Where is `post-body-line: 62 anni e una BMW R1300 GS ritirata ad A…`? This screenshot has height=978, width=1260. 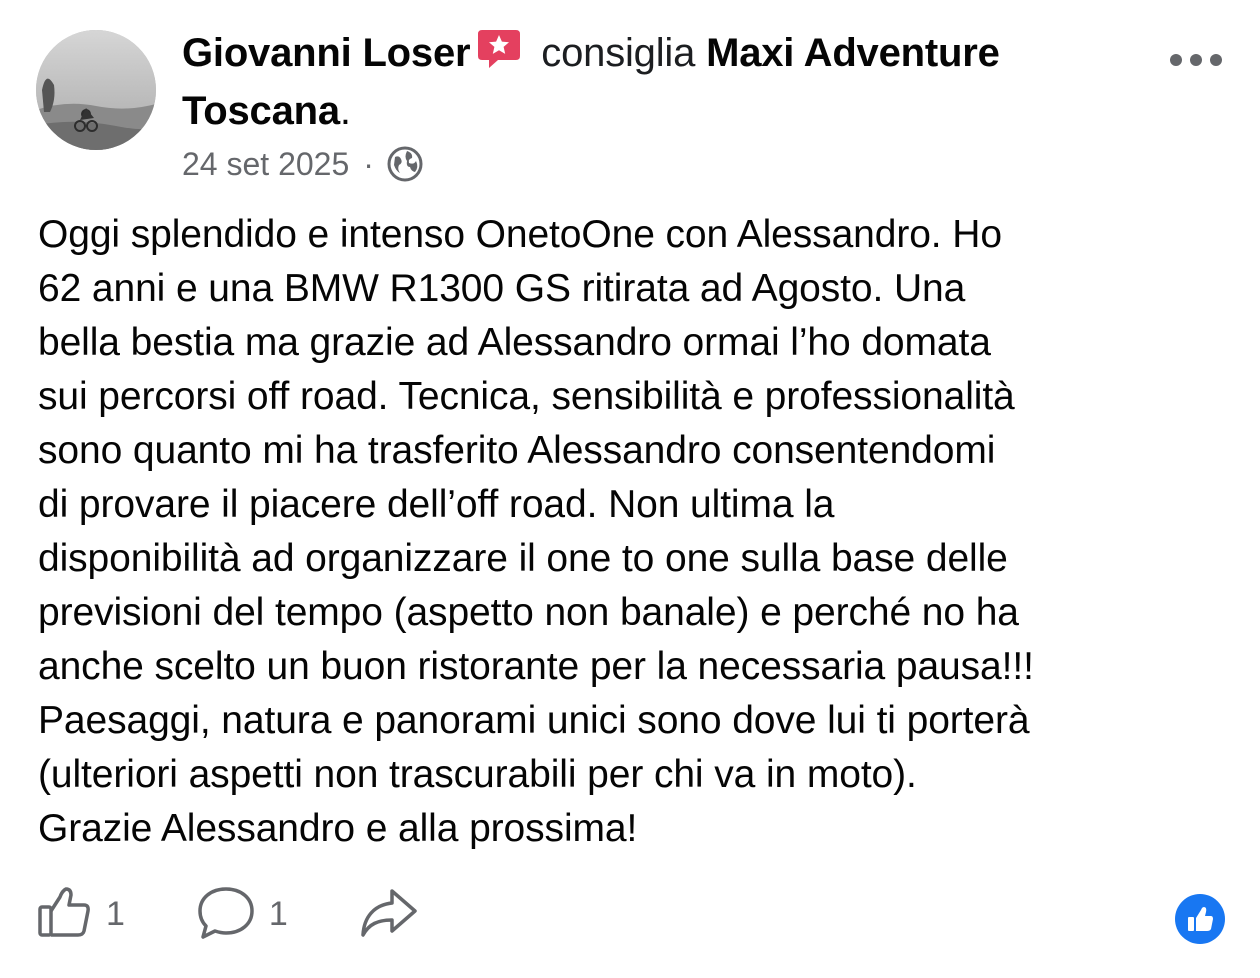
post-body-line: 62 anni e una BMW R1300 GS ritirata ad A… is located at coordinates (502, 288).